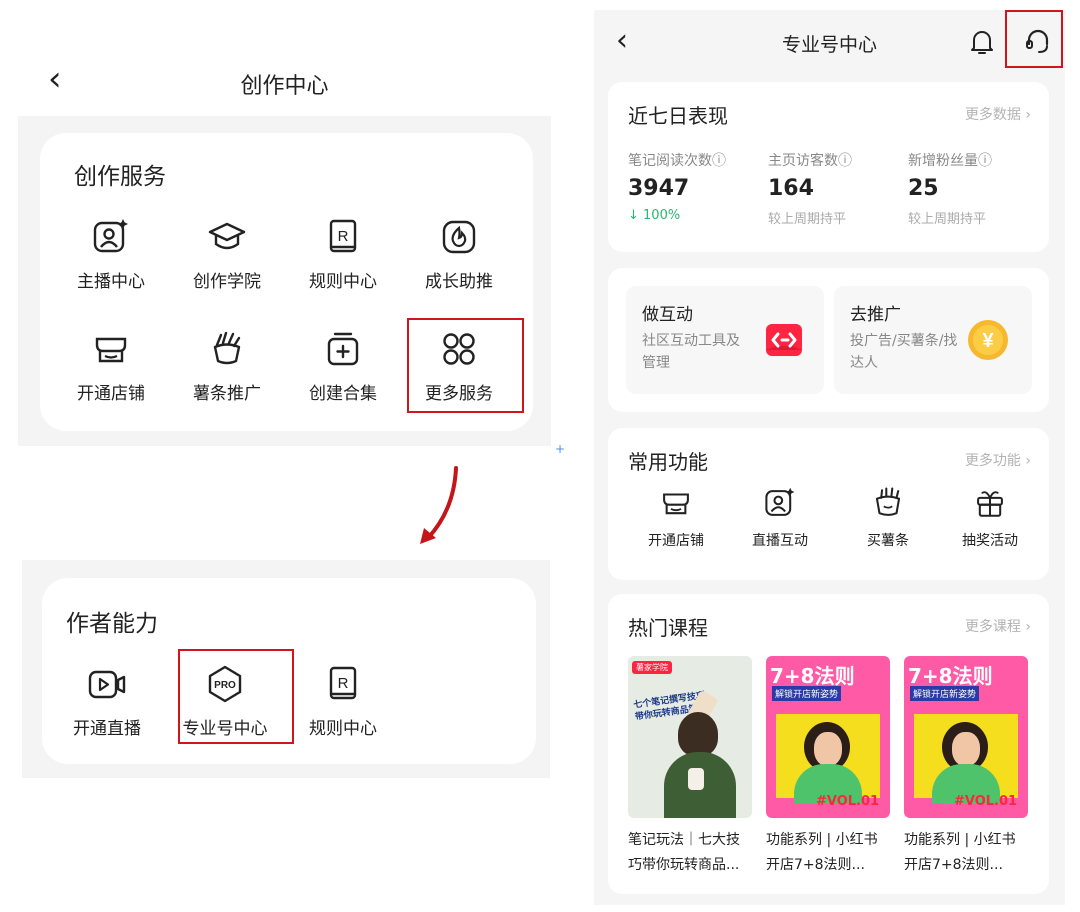  What do you see at coordinates (107, 729) in the screenshot?
I see `ability-label: 开通直播` at bounding box center [107, 729].